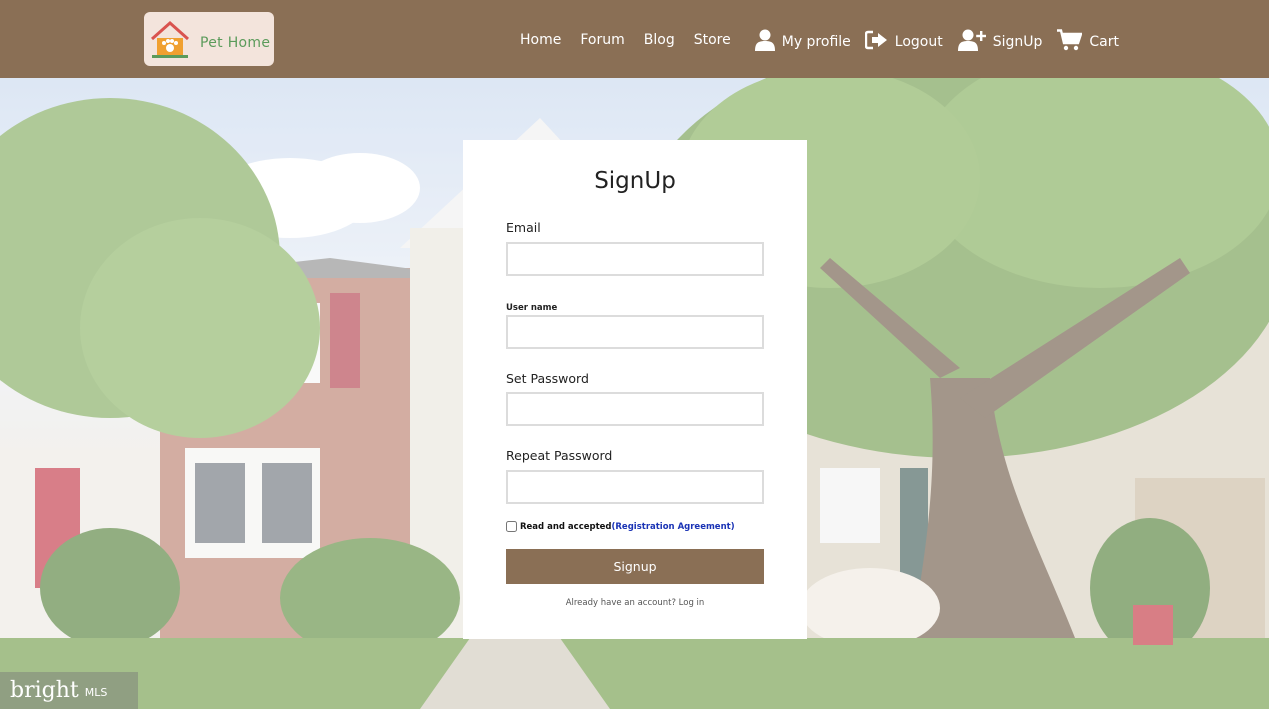 This screenshot has width=1269, height=709. What do you see at coordinates (635, 487) in the screenshot?
I see `repeat-password-field` at bounding box center [635, 487].